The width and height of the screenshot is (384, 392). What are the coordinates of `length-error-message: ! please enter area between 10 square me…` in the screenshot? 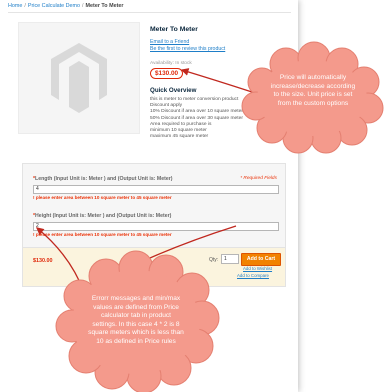 It's located at (102, 197).